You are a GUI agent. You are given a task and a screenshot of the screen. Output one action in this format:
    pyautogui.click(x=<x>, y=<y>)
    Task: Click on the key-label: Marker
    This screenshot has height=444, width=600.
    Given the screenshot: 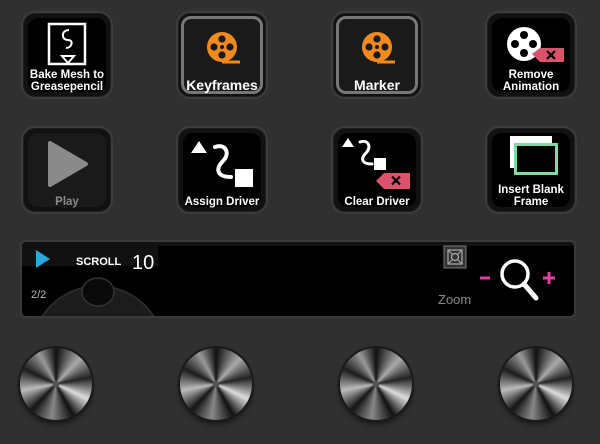 What is the action you would take?
    pyautogui.click(x=377, y=85)
    